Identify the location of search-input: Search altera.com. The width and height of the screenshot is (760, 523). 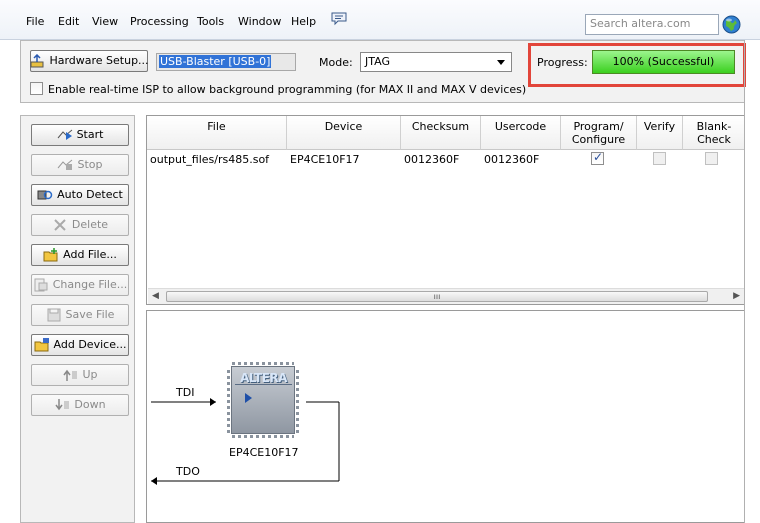
(652, 24).